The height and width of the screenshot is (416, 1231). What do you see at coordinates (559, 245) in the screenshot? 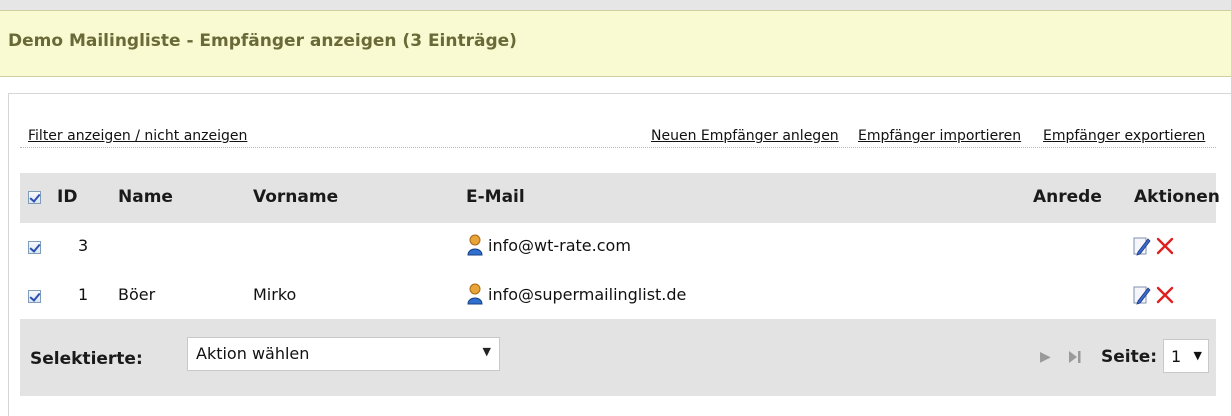
I see `cell-email: info@wt-rate.com` at bounding box center [559, 245].